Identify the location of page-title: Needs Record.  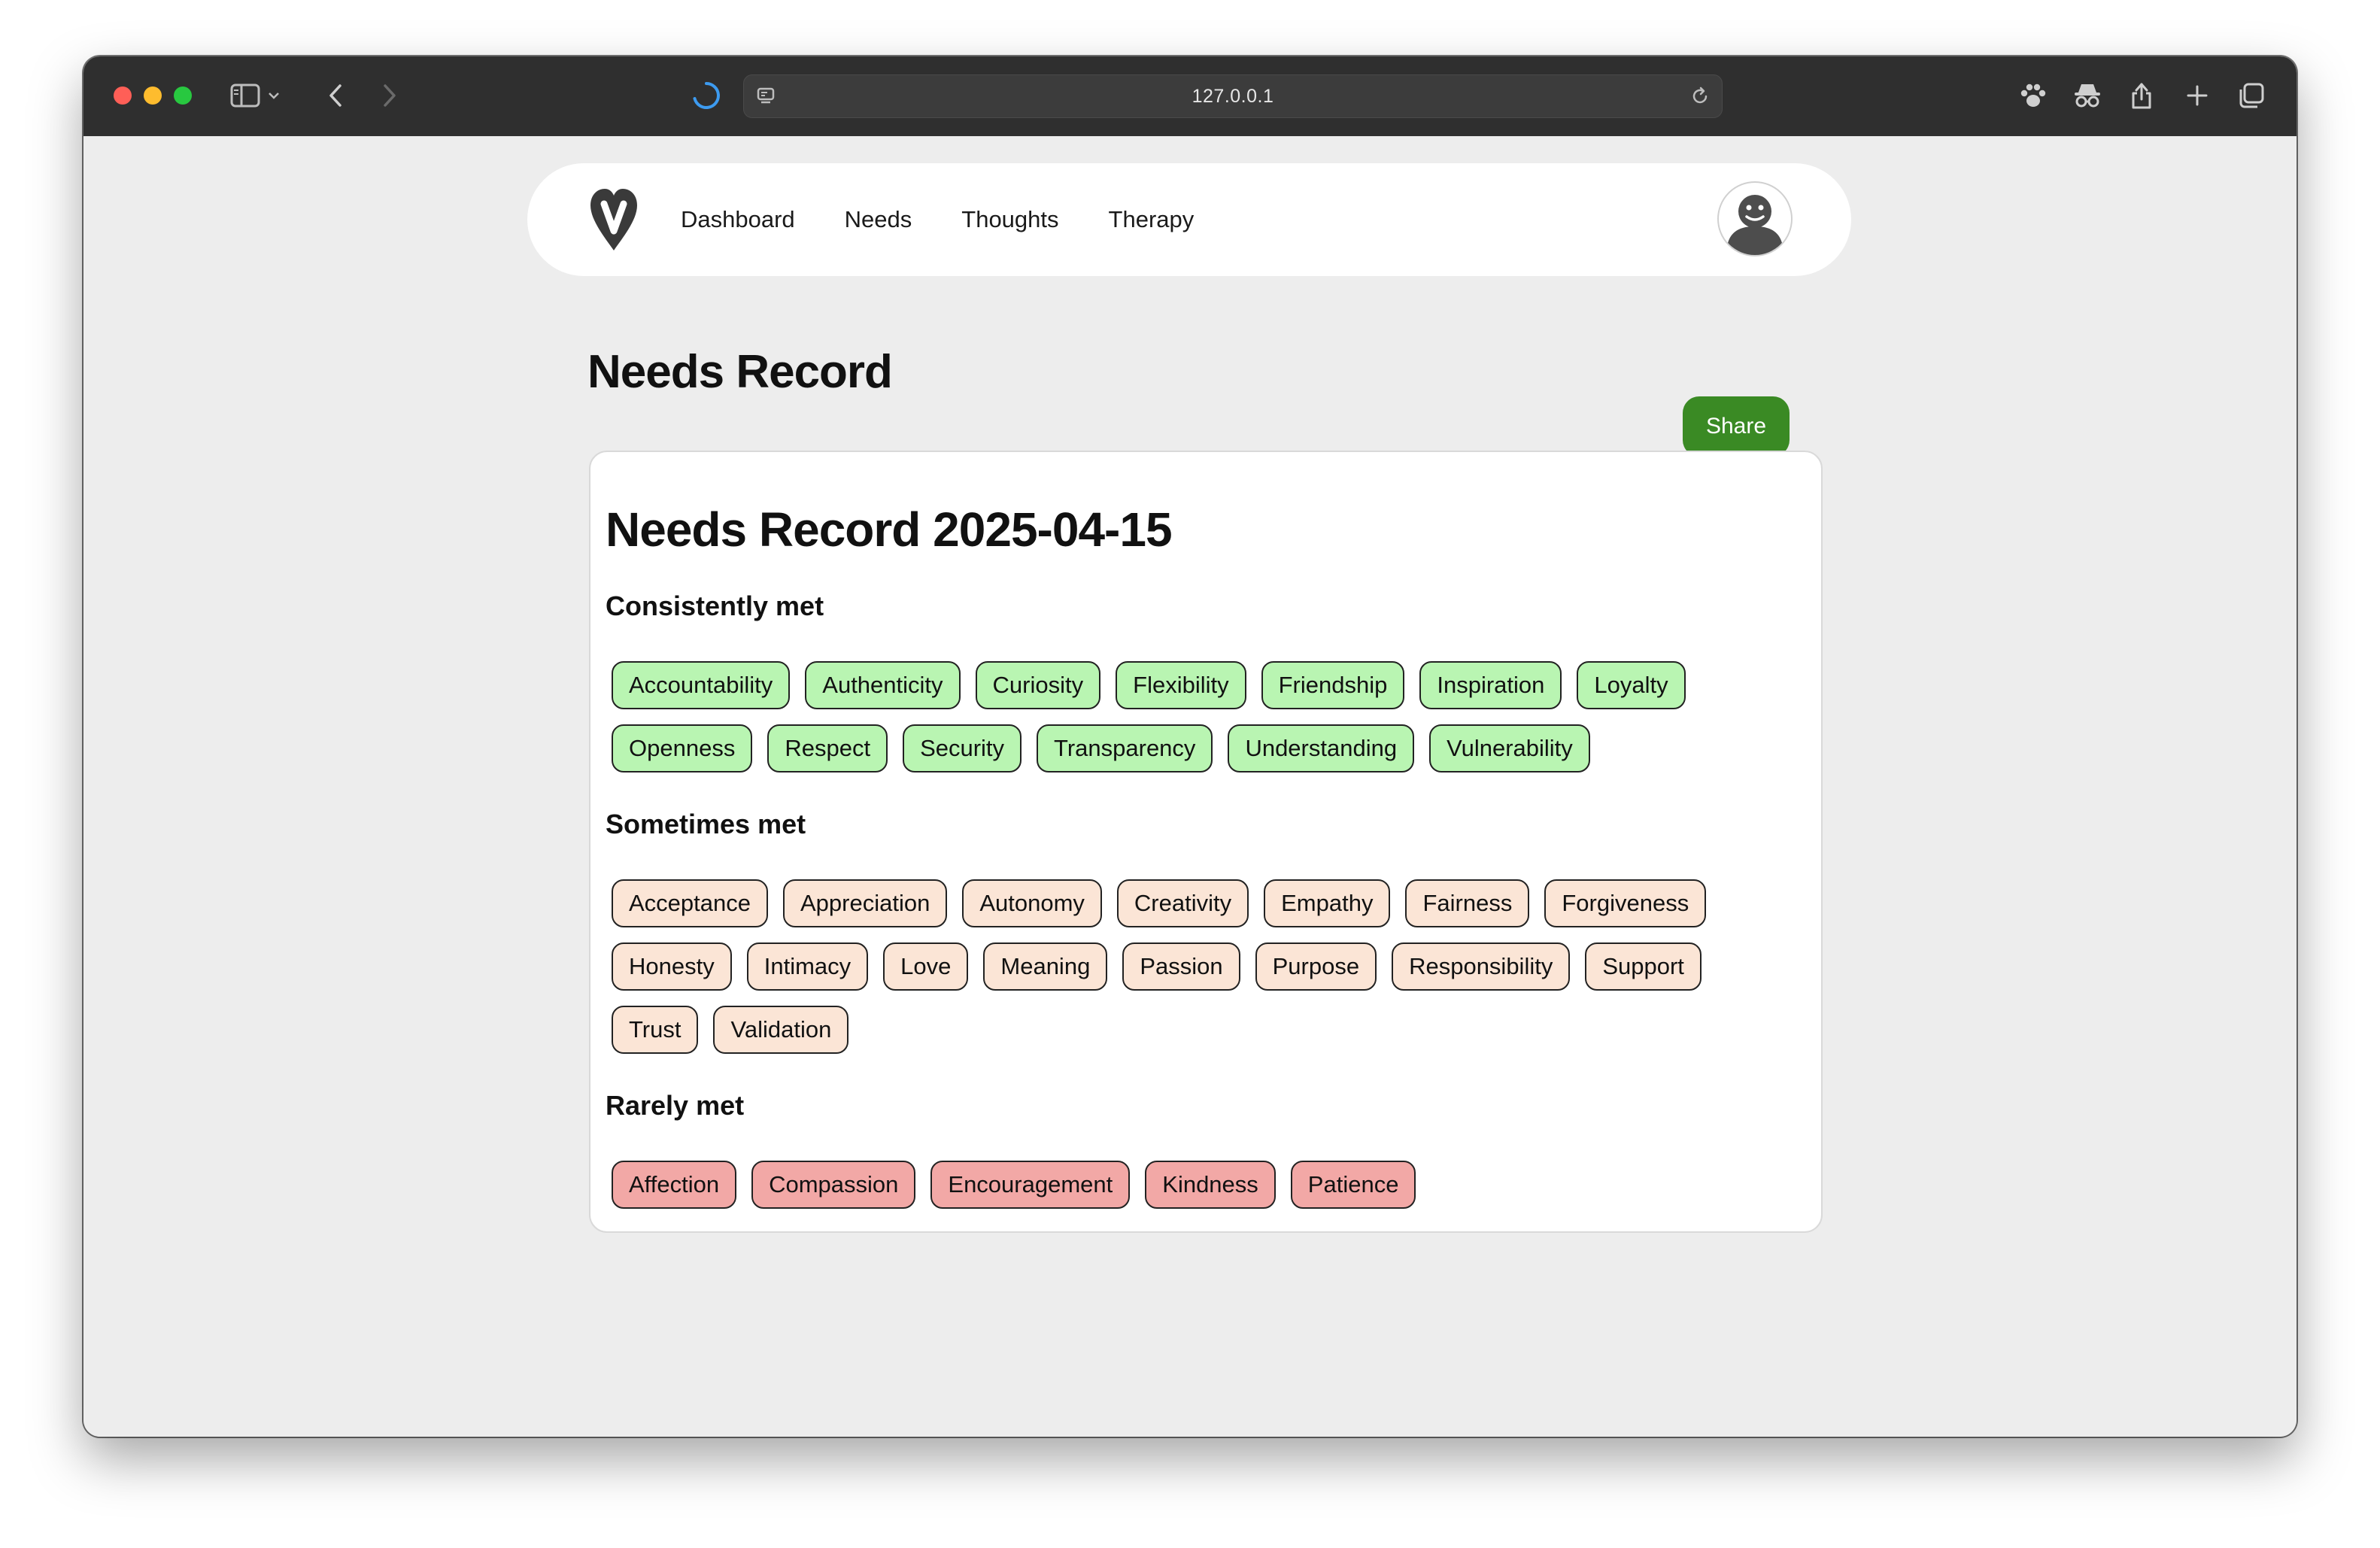
(740, 372).